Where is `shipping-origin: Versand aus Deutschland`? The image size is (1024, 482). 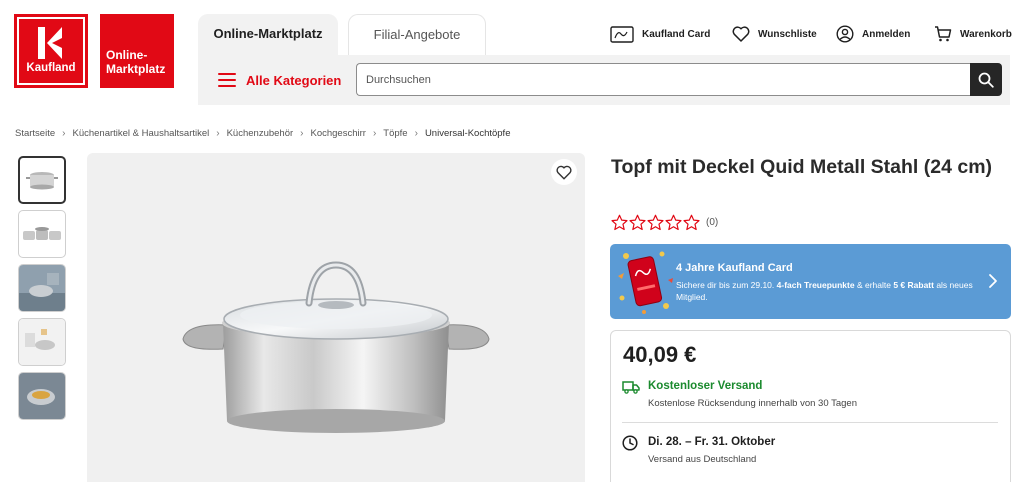 shipping-origin: Versand aus Deutschland is located at coordinates (702, 459).